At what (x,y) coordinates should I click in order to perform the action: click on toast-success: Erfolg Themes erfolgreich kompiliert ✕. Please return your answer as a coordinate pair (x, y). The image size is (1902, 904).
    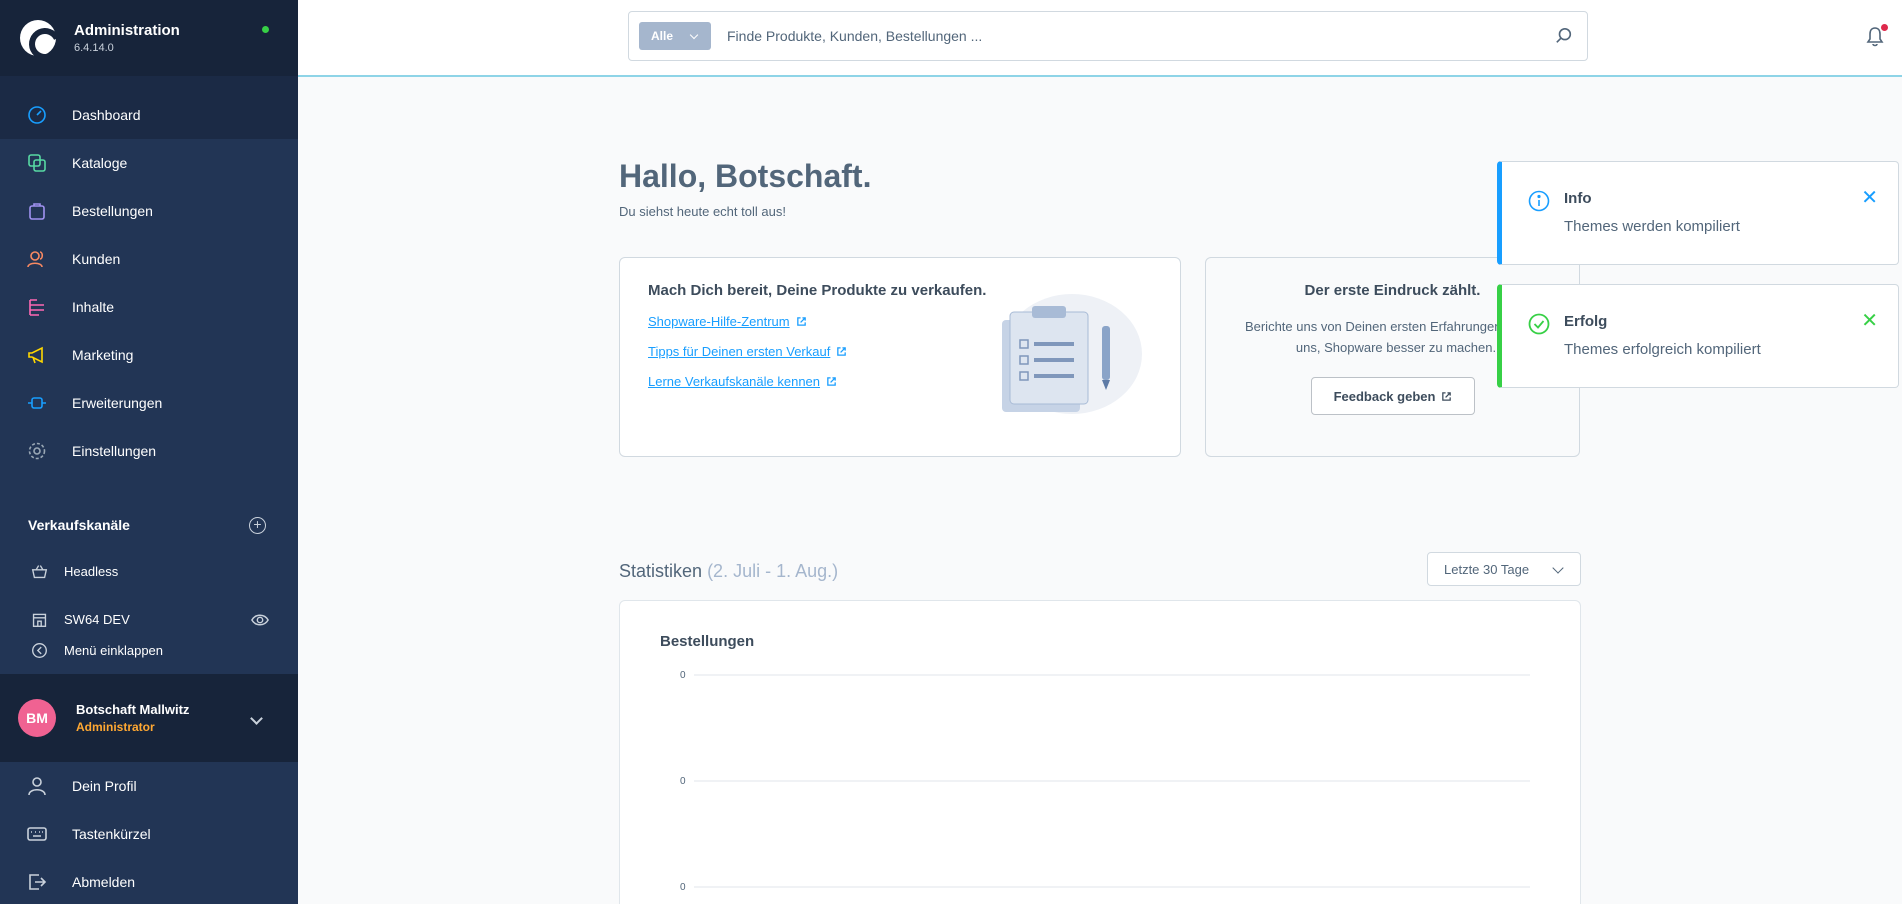
    Looking at the image, I should click on (1698, 336).